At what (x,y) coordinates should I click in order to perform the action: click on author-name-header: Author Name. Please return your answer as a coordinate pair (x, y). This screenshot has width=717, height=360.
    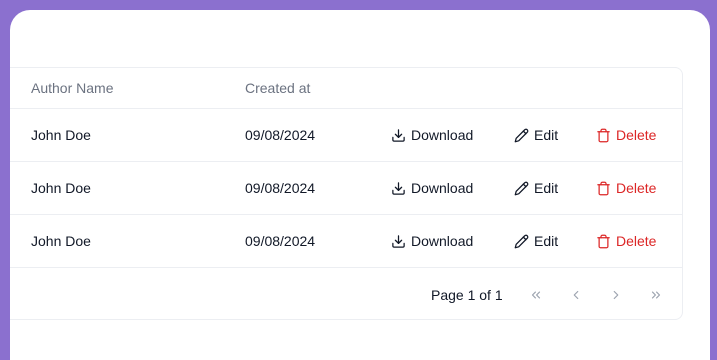
    Looking at the image, I should click on (72, 88).